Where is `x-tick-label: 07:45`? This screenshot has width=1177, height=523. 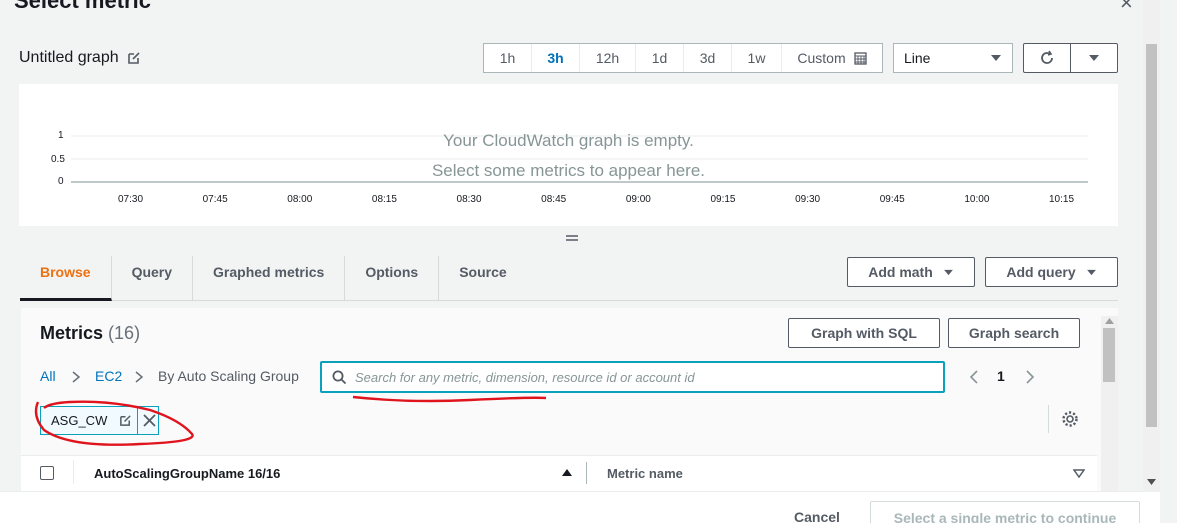 x-tick-label: 07:45 is located at coordinates (215, 199).